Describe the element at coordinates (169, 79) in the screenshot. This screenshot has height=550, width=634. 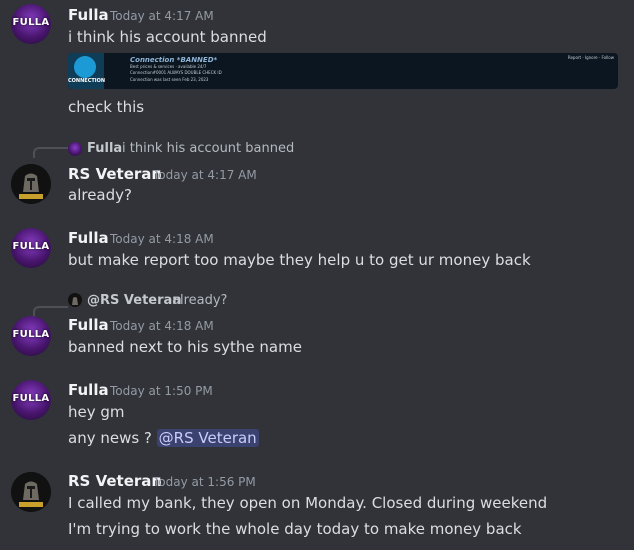
I see `embed-line: Connection was last seen Feb 23, 2023` at that location.